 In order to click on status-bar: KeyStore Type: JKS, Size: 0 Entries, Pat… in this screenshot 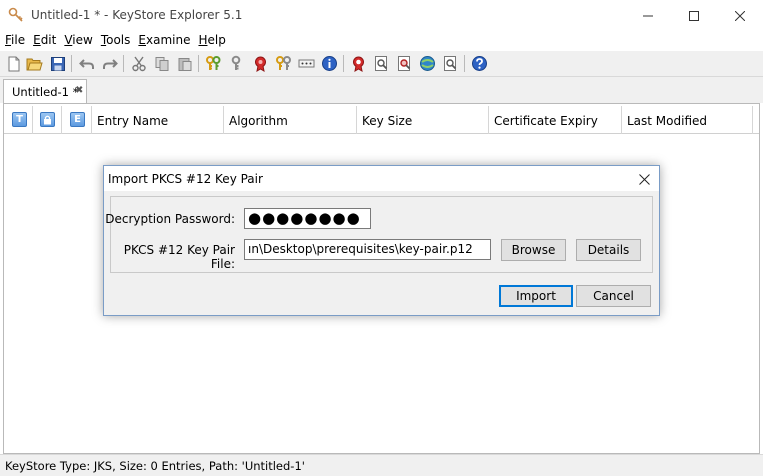, I will do `click(381, 465)`.